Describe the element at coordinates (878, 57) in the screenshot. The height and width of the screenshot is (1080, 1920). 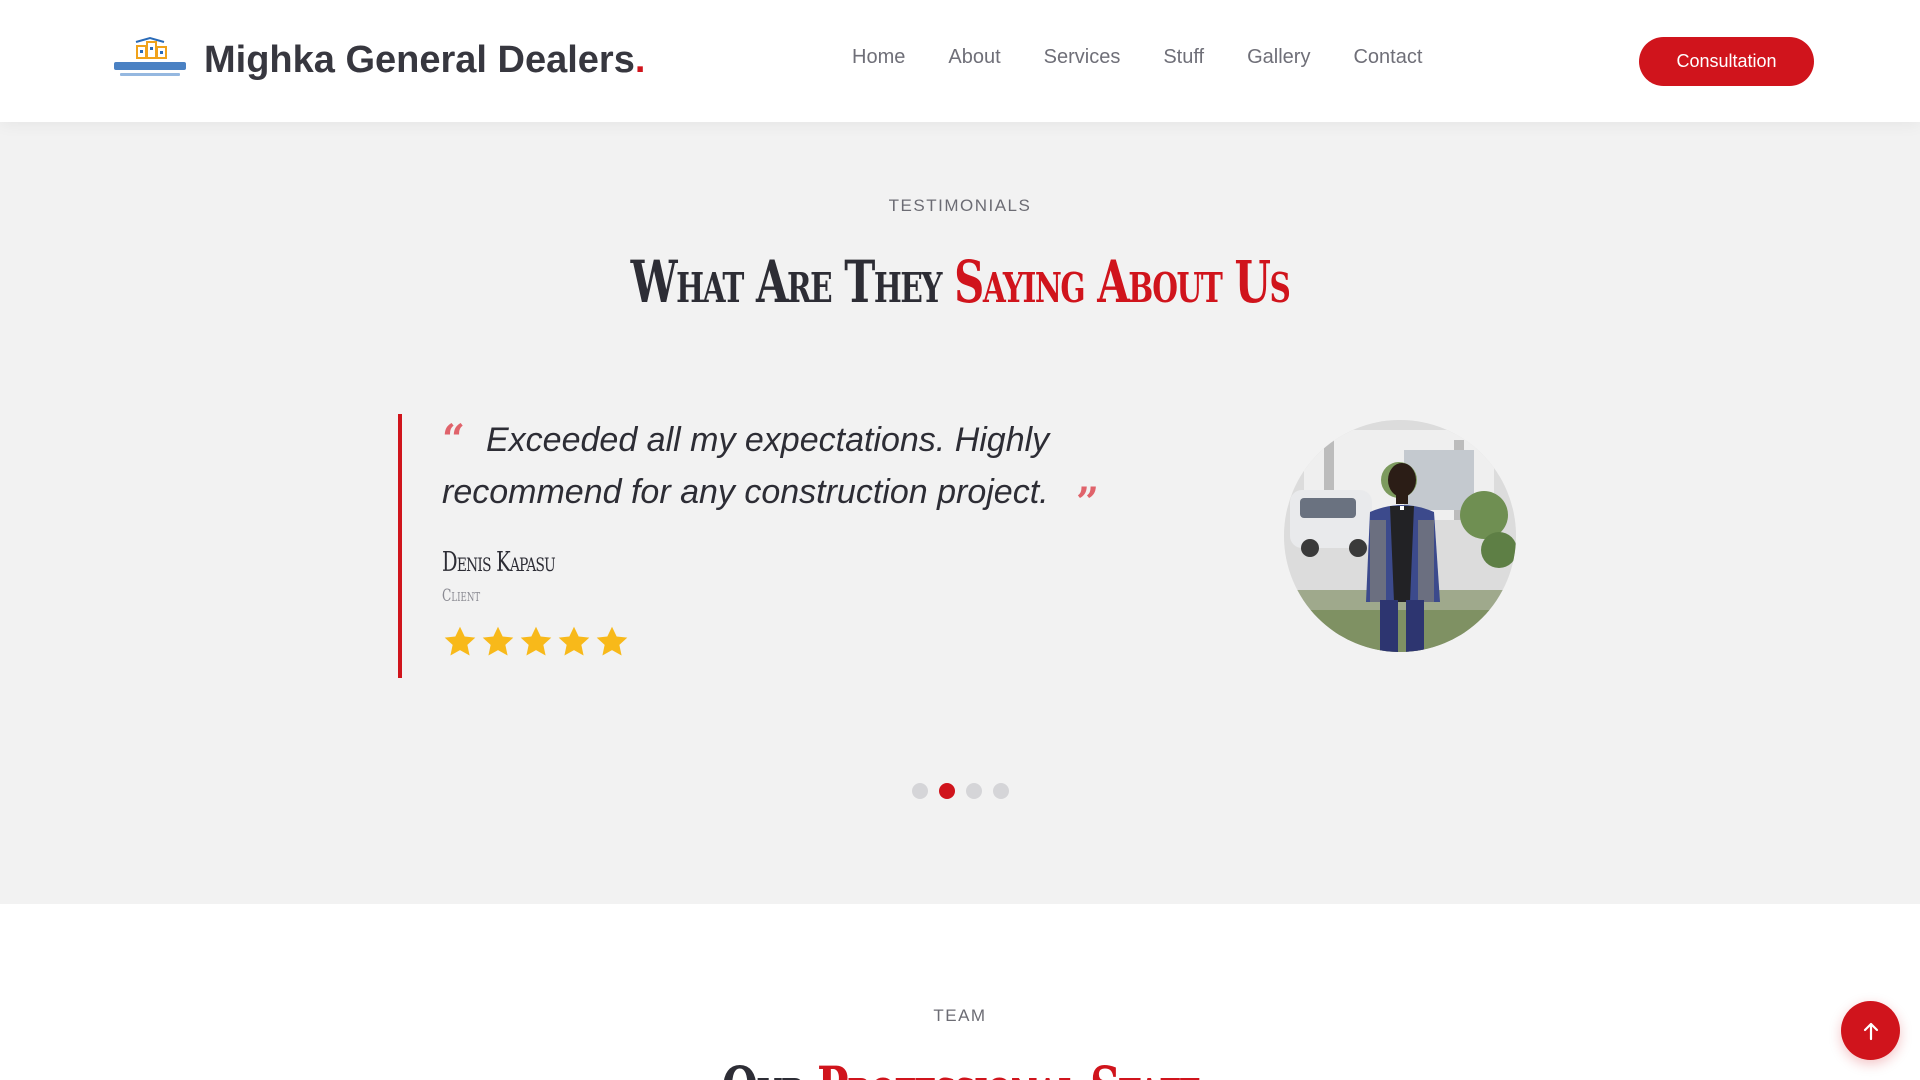
I see `nav-home: Home` at that location.